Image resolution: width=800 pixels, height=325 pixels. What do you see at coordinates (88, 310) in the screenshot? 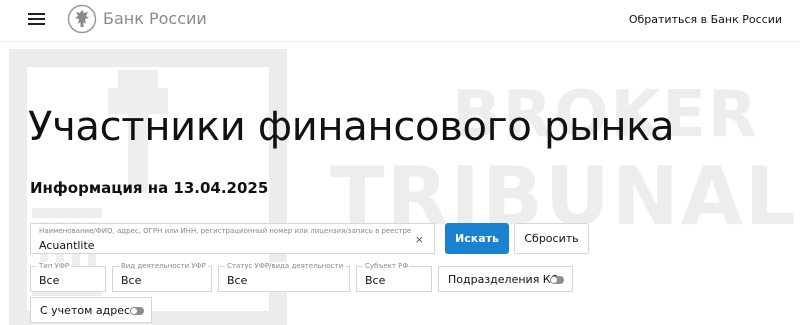
I see `address-toggle-label: С учетом адреса` at bounding box center [88, 310].